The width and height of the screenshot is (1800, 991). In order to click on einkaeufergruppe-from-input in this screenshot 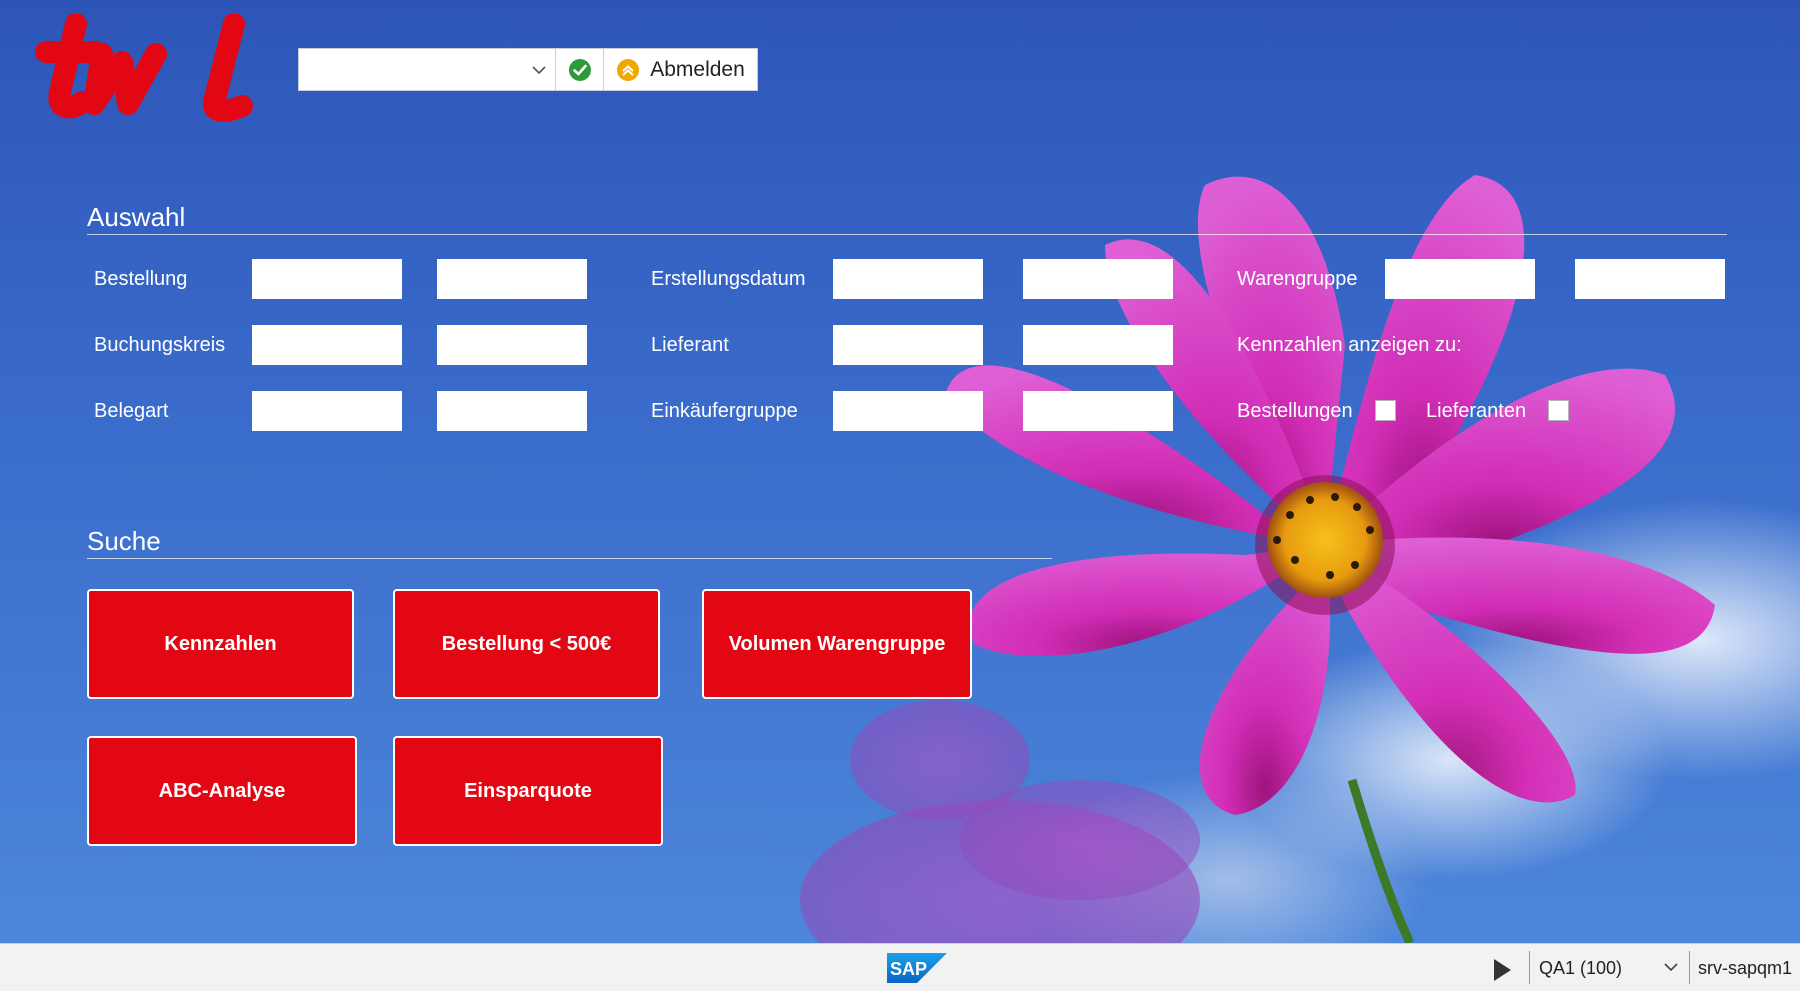, I will do `click(908, 411)`.